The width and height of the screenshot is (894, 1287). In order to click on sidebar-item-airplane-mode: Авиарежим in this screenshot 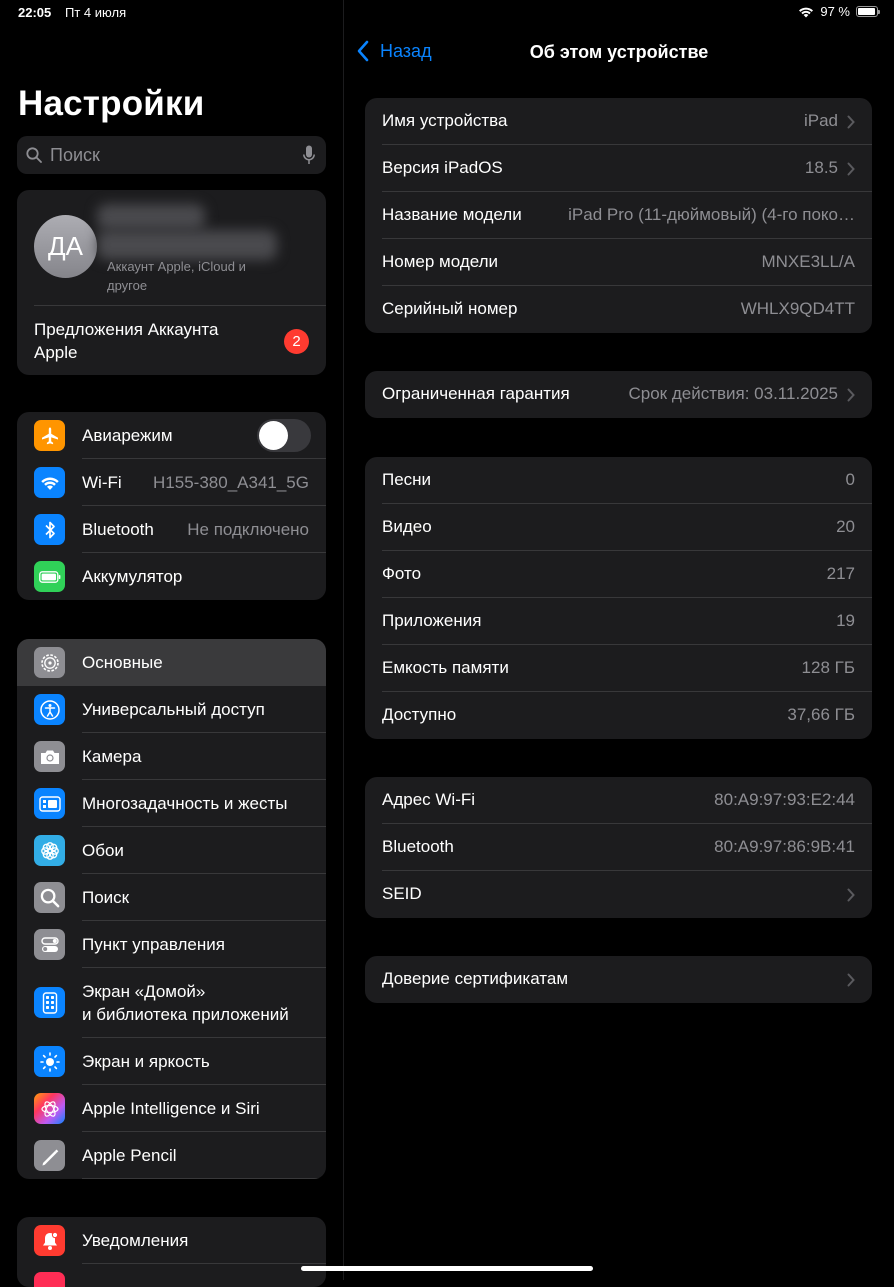, I will do `click(171, 435)`.